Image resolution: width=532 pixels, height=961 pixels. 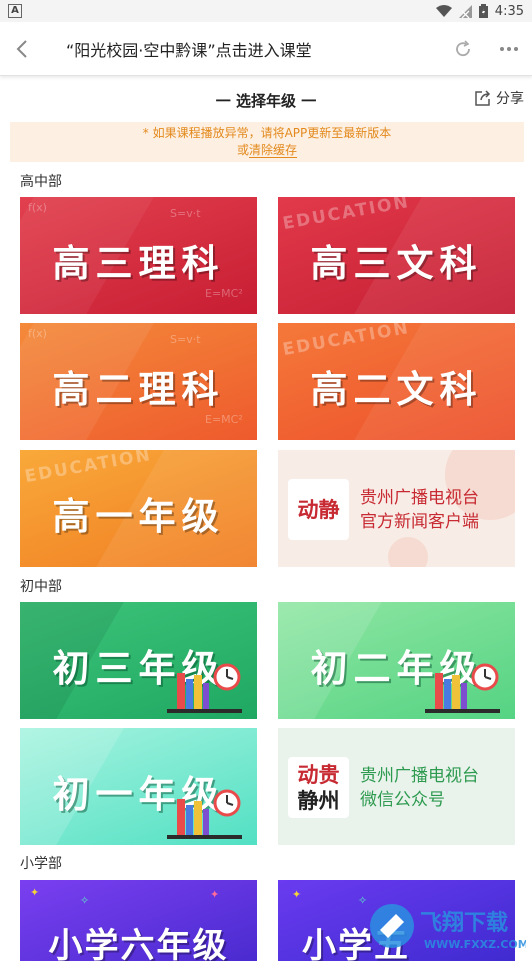 I want to click on more-icon, so click(x=509, y=48).